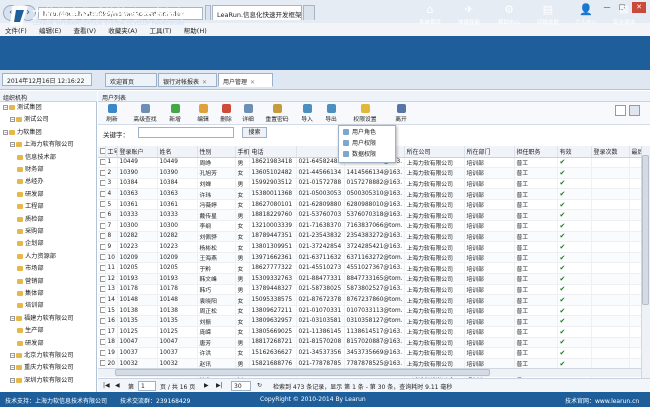 The height and width of the screenshot is (407, 650). Describe the element at coordinates (645, 230) in the screenshot. I see `vertical-scroll-thumb` at that location.